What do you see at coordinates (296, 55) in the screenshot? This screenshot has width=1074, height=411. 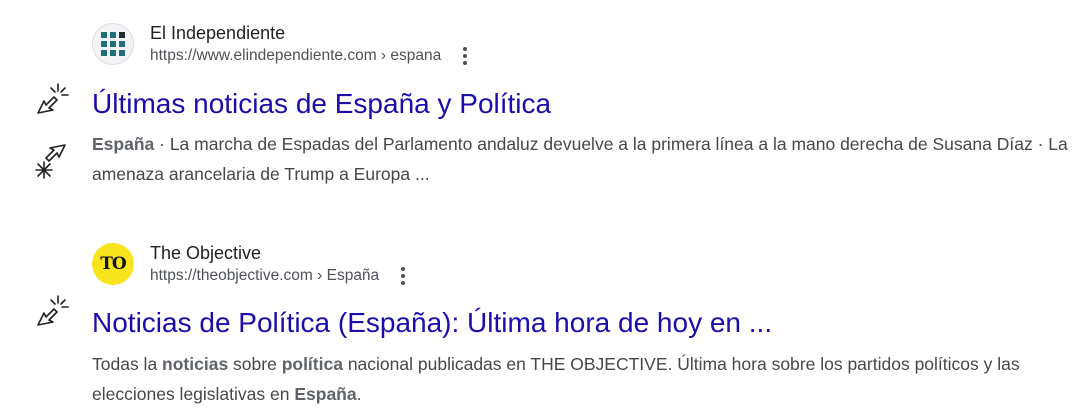 I see `site-url: https://www.elindependiente.com › espana` at bounding box center [296, 55].